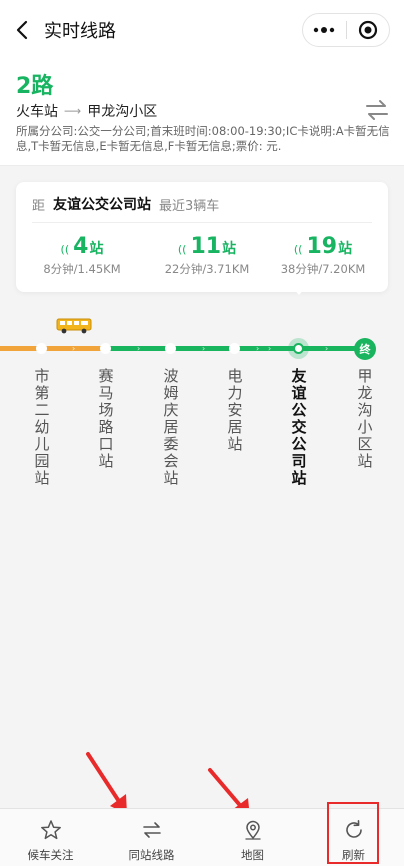 This screenshot has width=404, height=866. I want to click on tab-map: 地图, so click(252, 837).